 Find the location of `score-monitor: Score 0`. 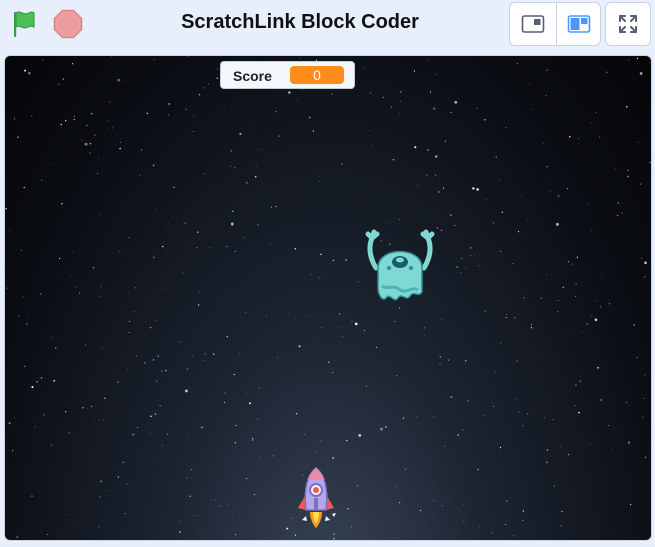

score-monitor: Score 0 is located at coordinates (287, 75).